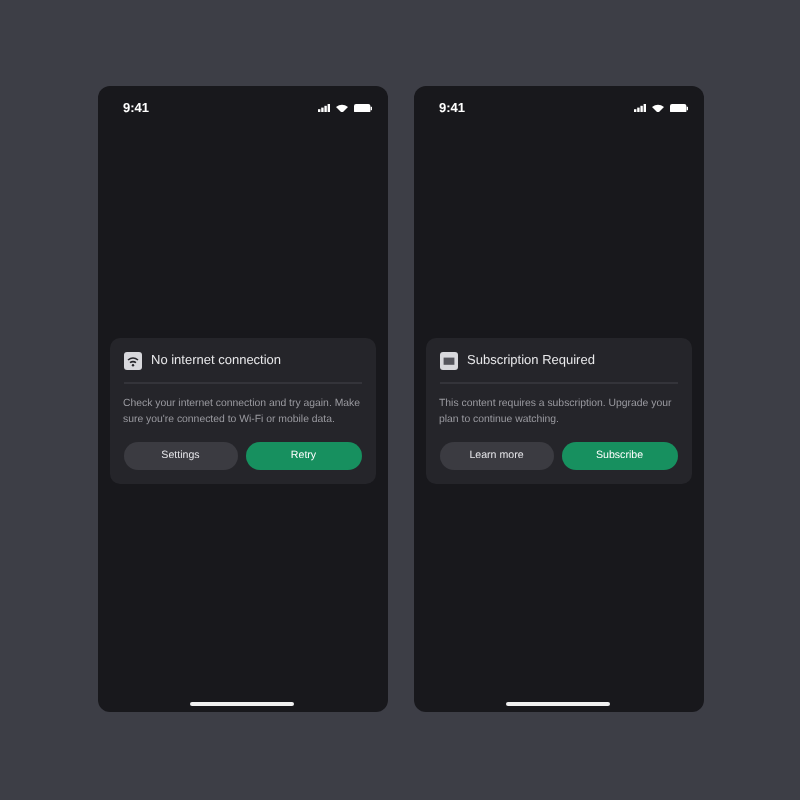  What do you see at coordinates (448, 361) in the screenshot?
I see `card-icon` at bounding box center [448, 361].